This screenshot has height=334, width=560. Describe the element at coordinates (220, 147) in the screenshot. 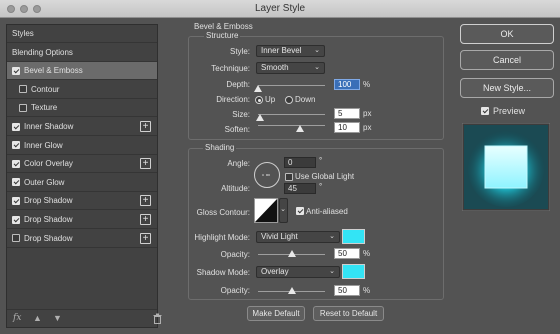

I see `shading-heading: Shading` at that location.